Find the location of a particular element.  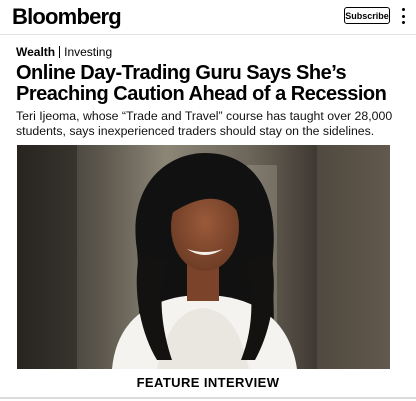

section-breadcrumb: Wealth Investing is located at coordinates (64, 52).